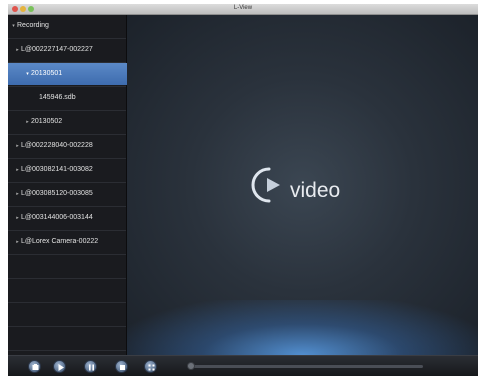 This screenshot has width=485, height=379. I want to click on play-button, so click(59, 366).